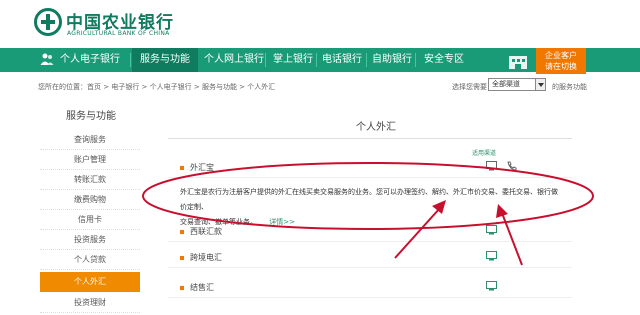 This screenshot has width=640, height=315. What do you see at coordinates (47, 59) in the screenshot?
I see `user-icon` at bounding box center [47, 59].